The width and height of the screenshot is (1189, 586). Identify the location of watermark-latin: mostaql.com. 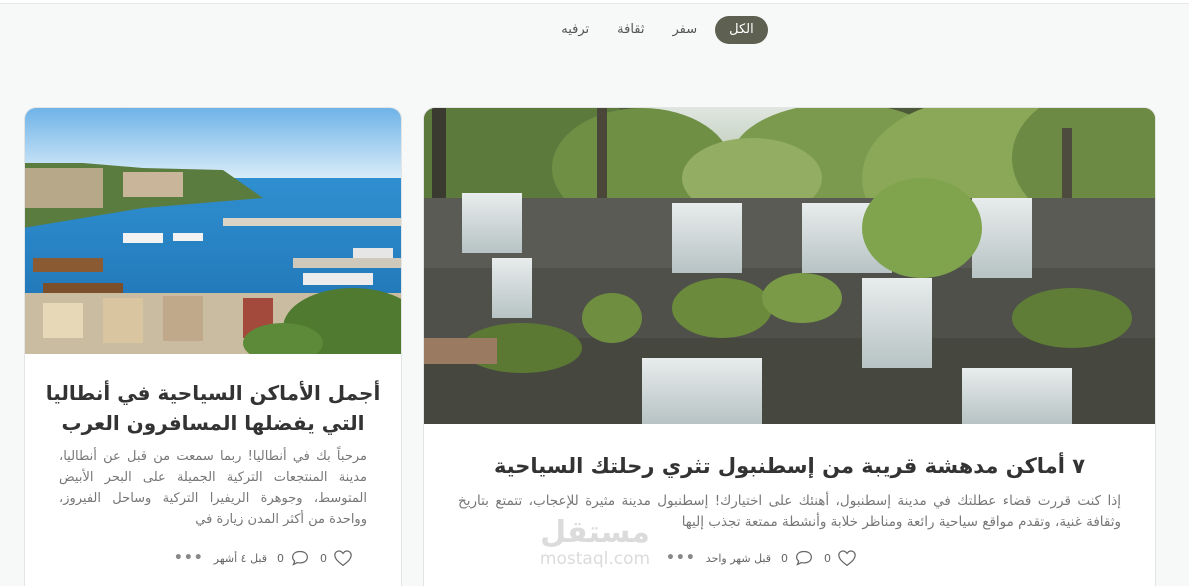
(595, 559).